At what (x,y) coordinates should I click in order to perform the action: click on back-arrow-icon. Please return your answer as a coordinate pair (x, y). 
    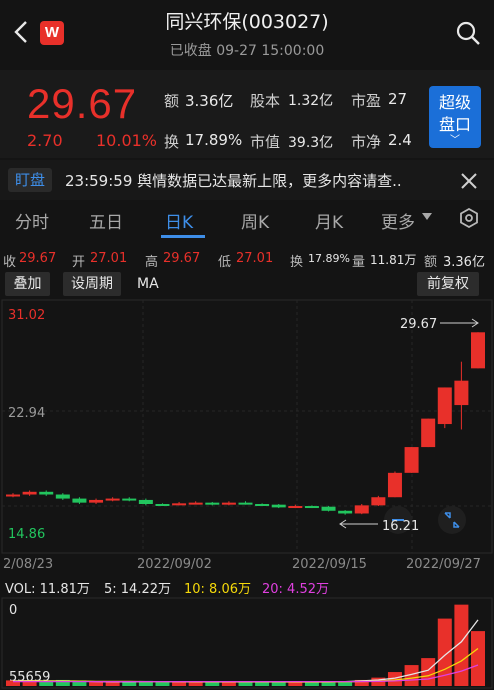
    Looking at the image, I should click on (21, 32).